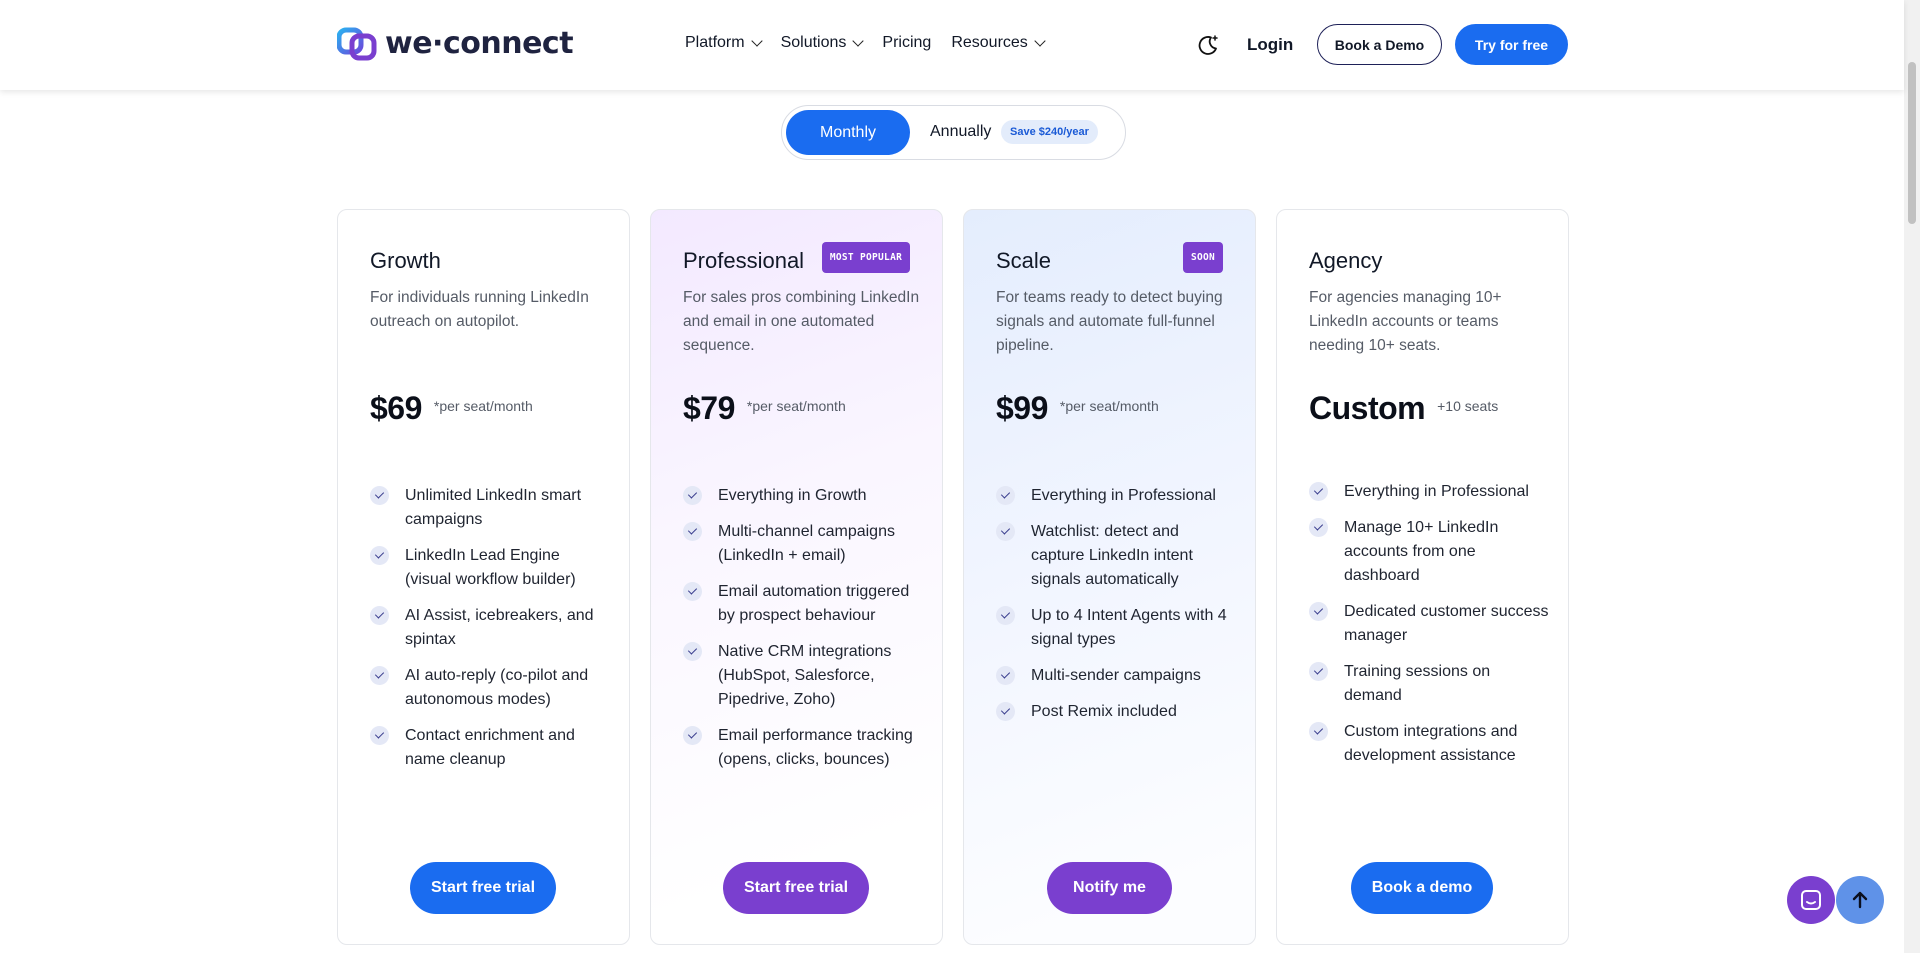 The width and height of the screenshot is (1920, 953). Describe the element at coordinates (1104, 711) in the screenshot. I see `feature-text: Post Remix included` at that location.